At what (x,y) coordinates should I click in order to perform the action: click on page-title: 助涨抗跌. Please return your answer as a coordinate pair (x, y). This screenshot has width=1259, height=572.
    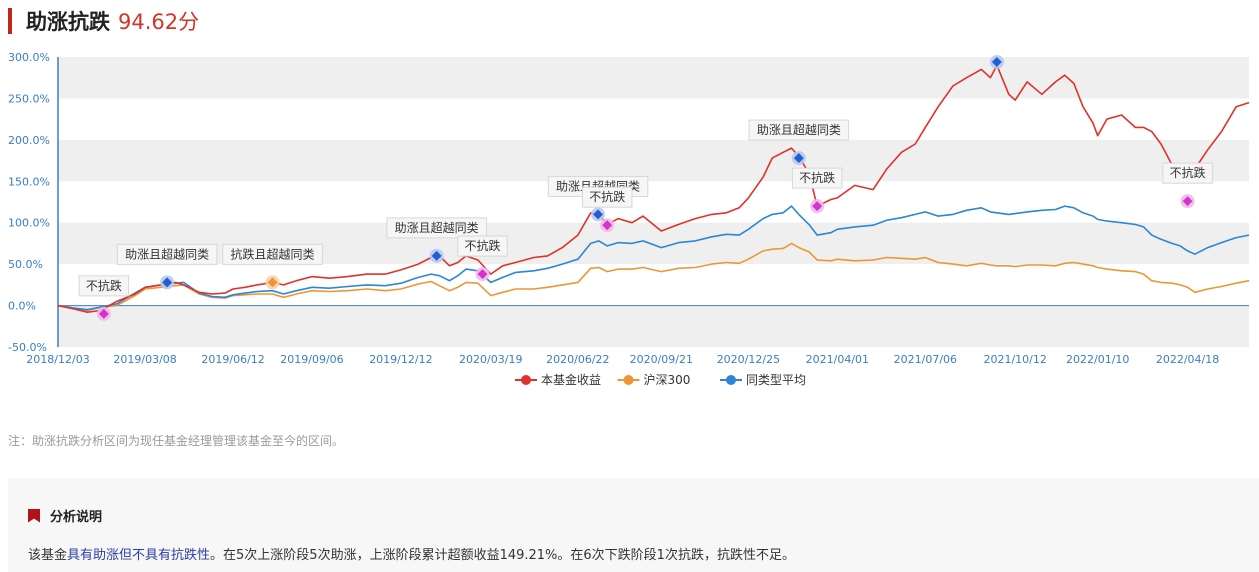
    Looking at the image, I should click on (68, 22).